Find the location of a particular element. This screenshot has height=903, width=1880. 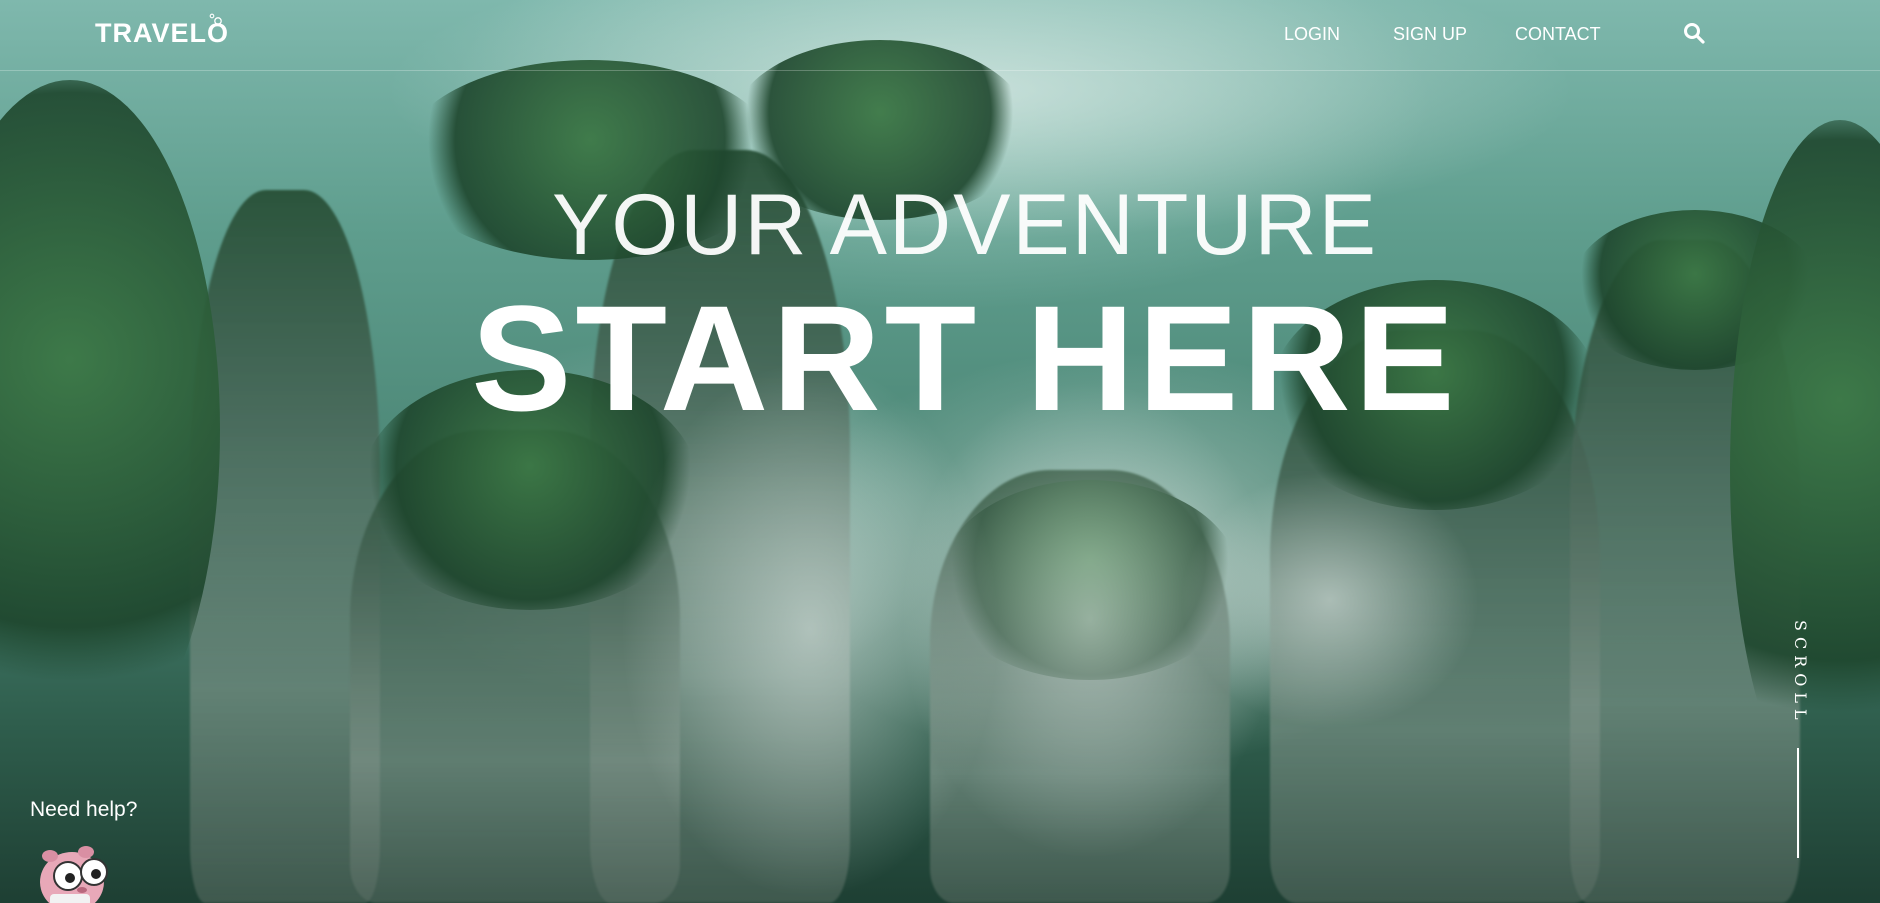

nav-contact-link: CONTACT is located at coordinates (1558, 34).